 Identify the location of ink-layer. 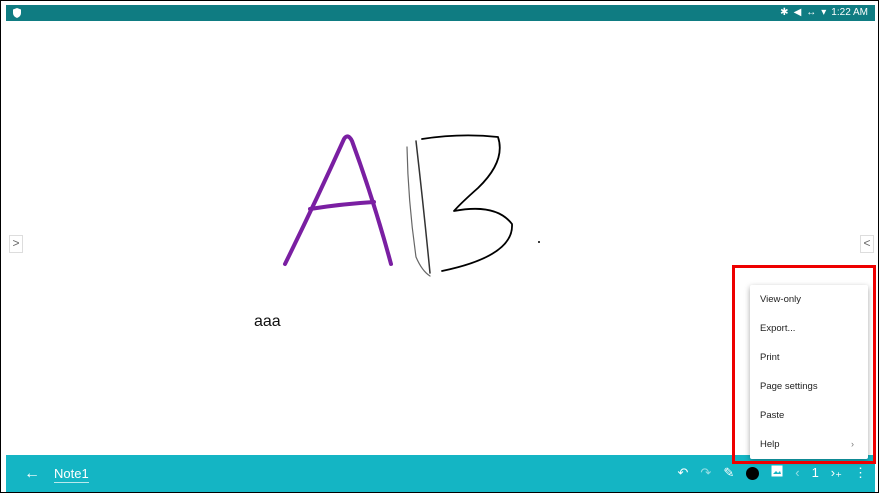
(411, 205).